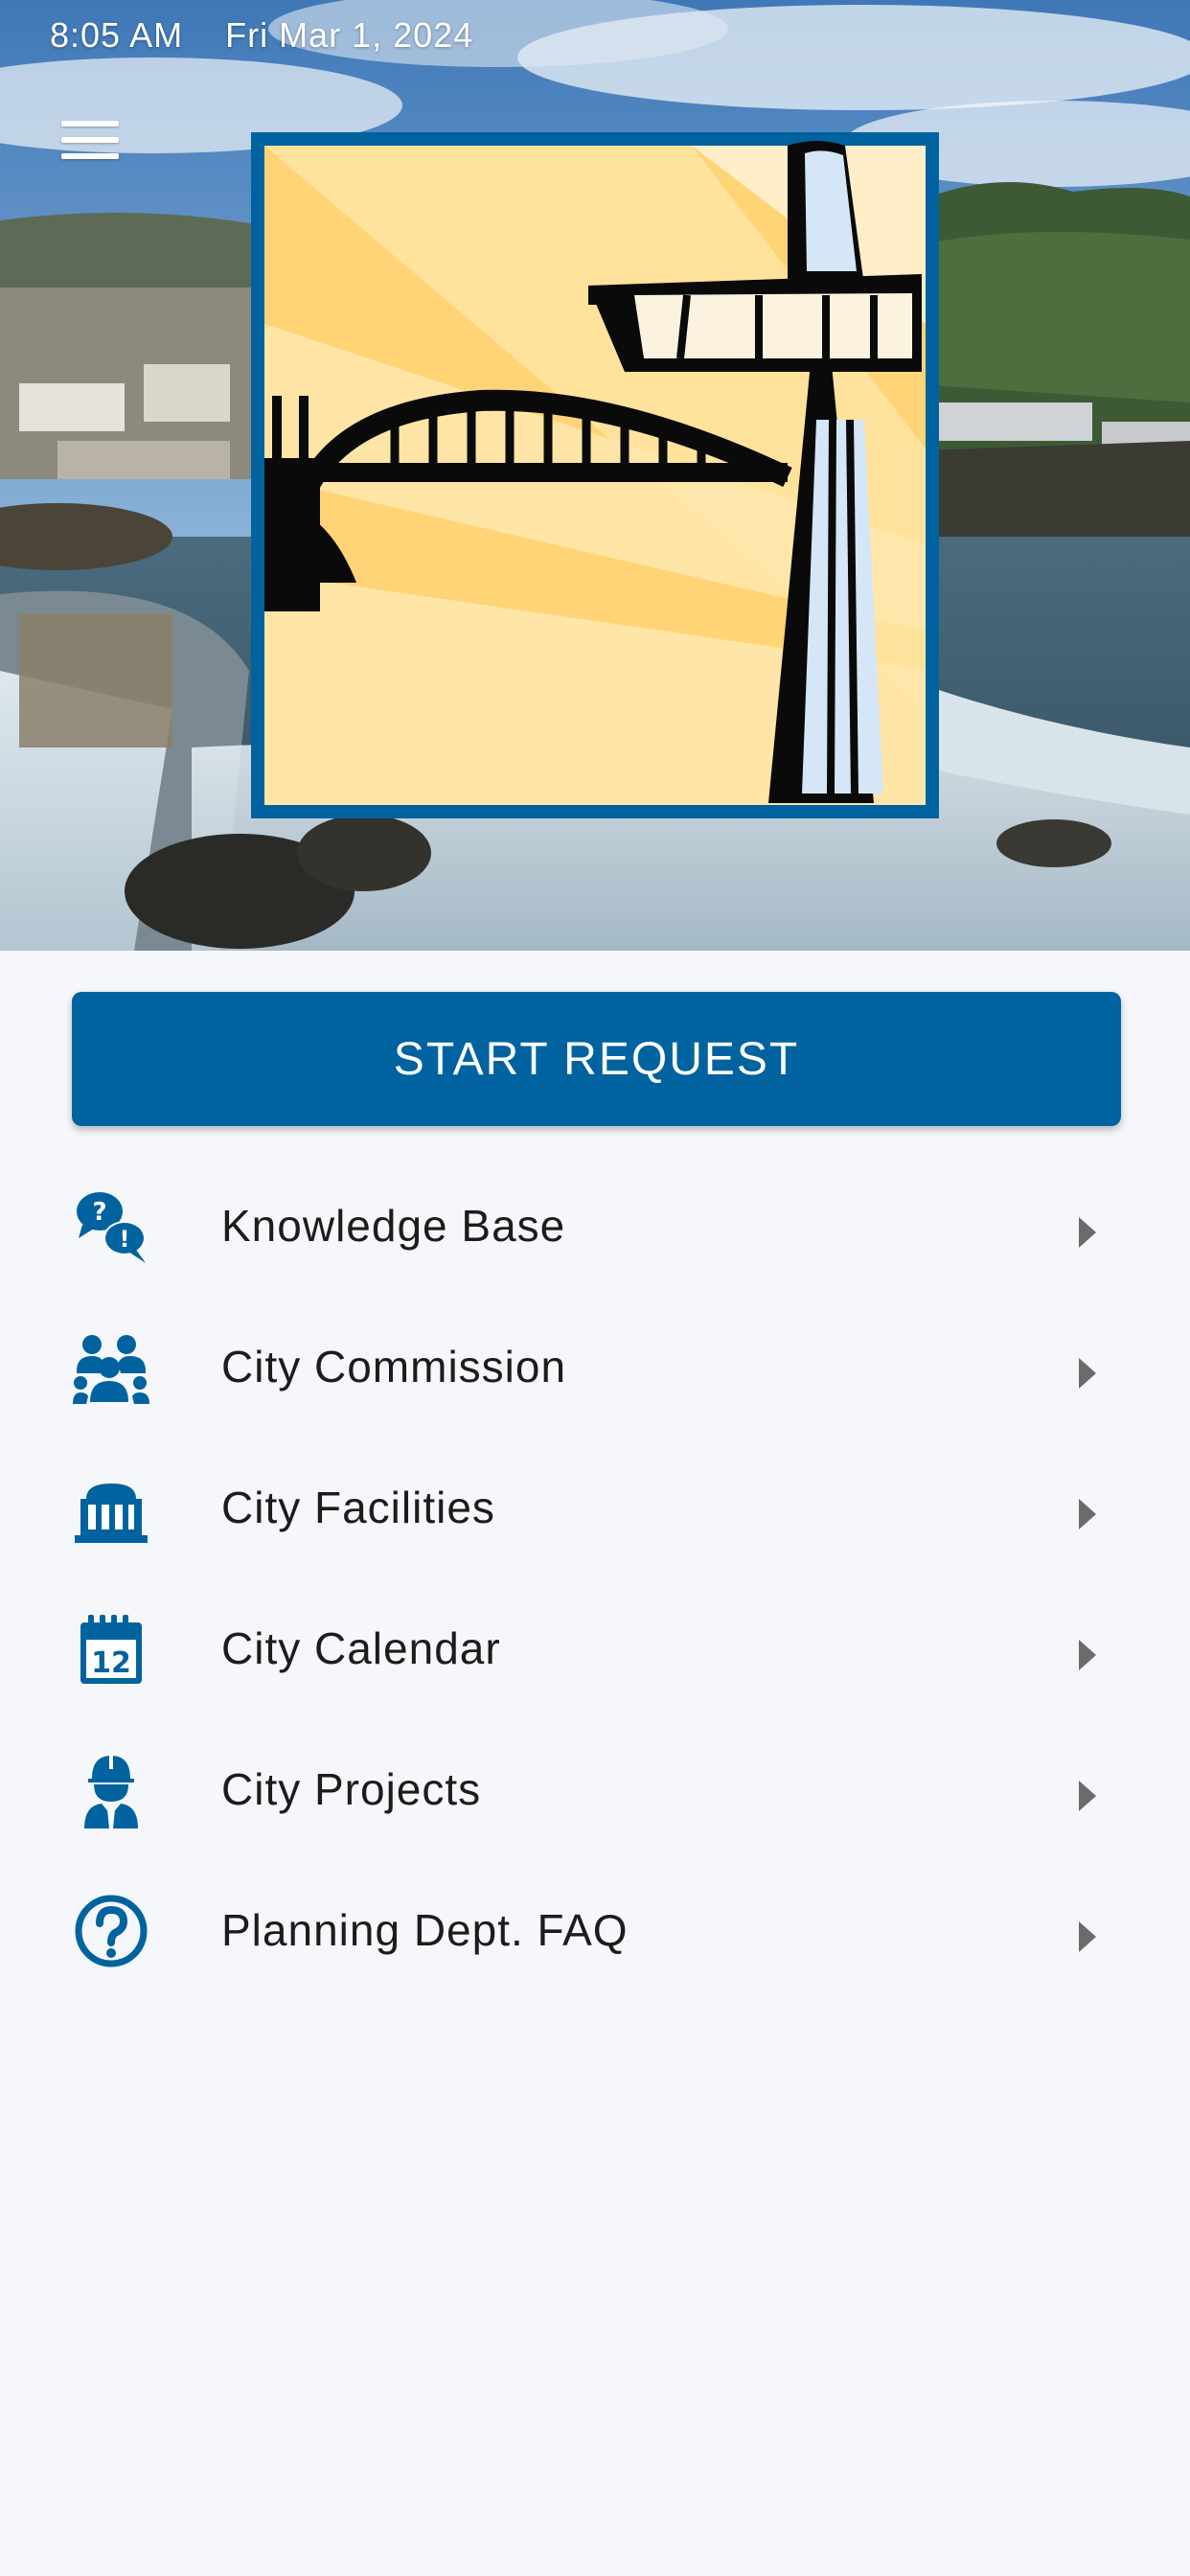  What do you see at coordinates (358, 1507) in the screenshot?
I see `menu-item-label: City Facilities` at bounding box center [358, 1507].